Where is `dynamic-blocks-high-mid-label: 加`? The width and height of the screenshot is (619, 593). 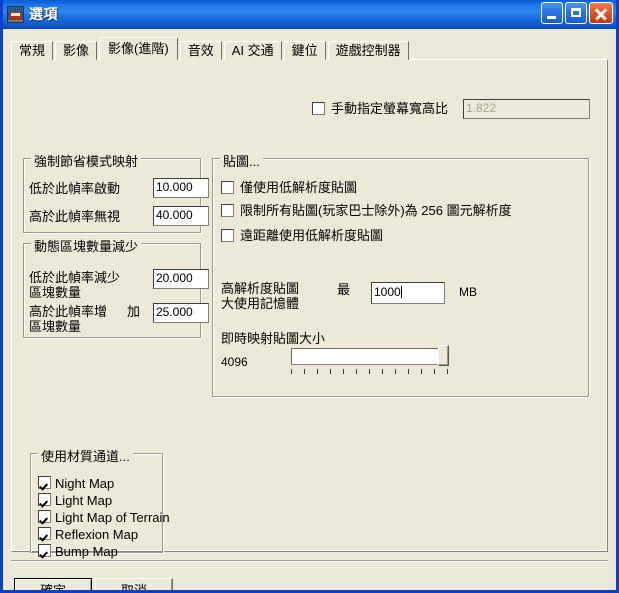
dynamic-blocks-high-mid-label: 加 is located at coordinates (134, 311).